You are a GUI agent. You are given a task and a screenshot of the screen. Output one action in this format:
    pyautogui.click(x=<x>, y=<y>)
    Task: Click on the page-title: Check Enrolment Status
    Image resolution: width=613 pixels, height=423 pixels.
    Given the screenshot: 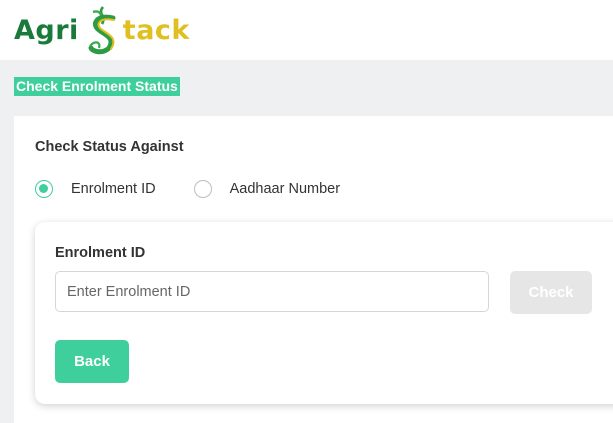 What is the action you would take?
    pyautogui.click(x=97, y=86)
    